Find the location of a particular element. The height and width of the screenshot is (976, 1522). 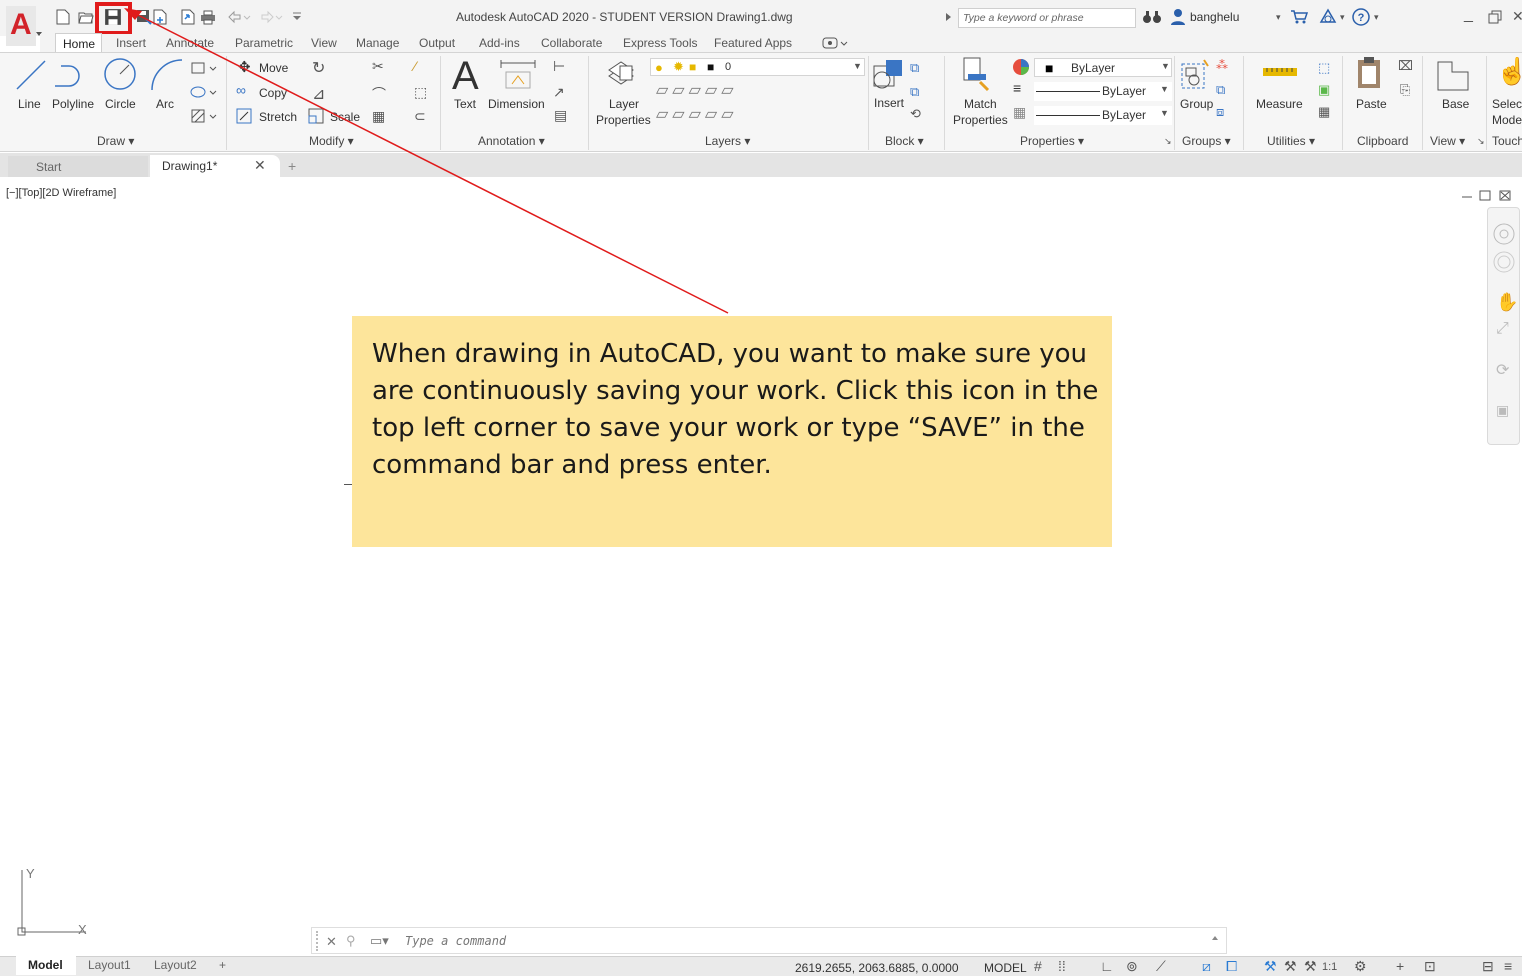

close-window-icon: ✕ is located at coordinates (1517, 16).